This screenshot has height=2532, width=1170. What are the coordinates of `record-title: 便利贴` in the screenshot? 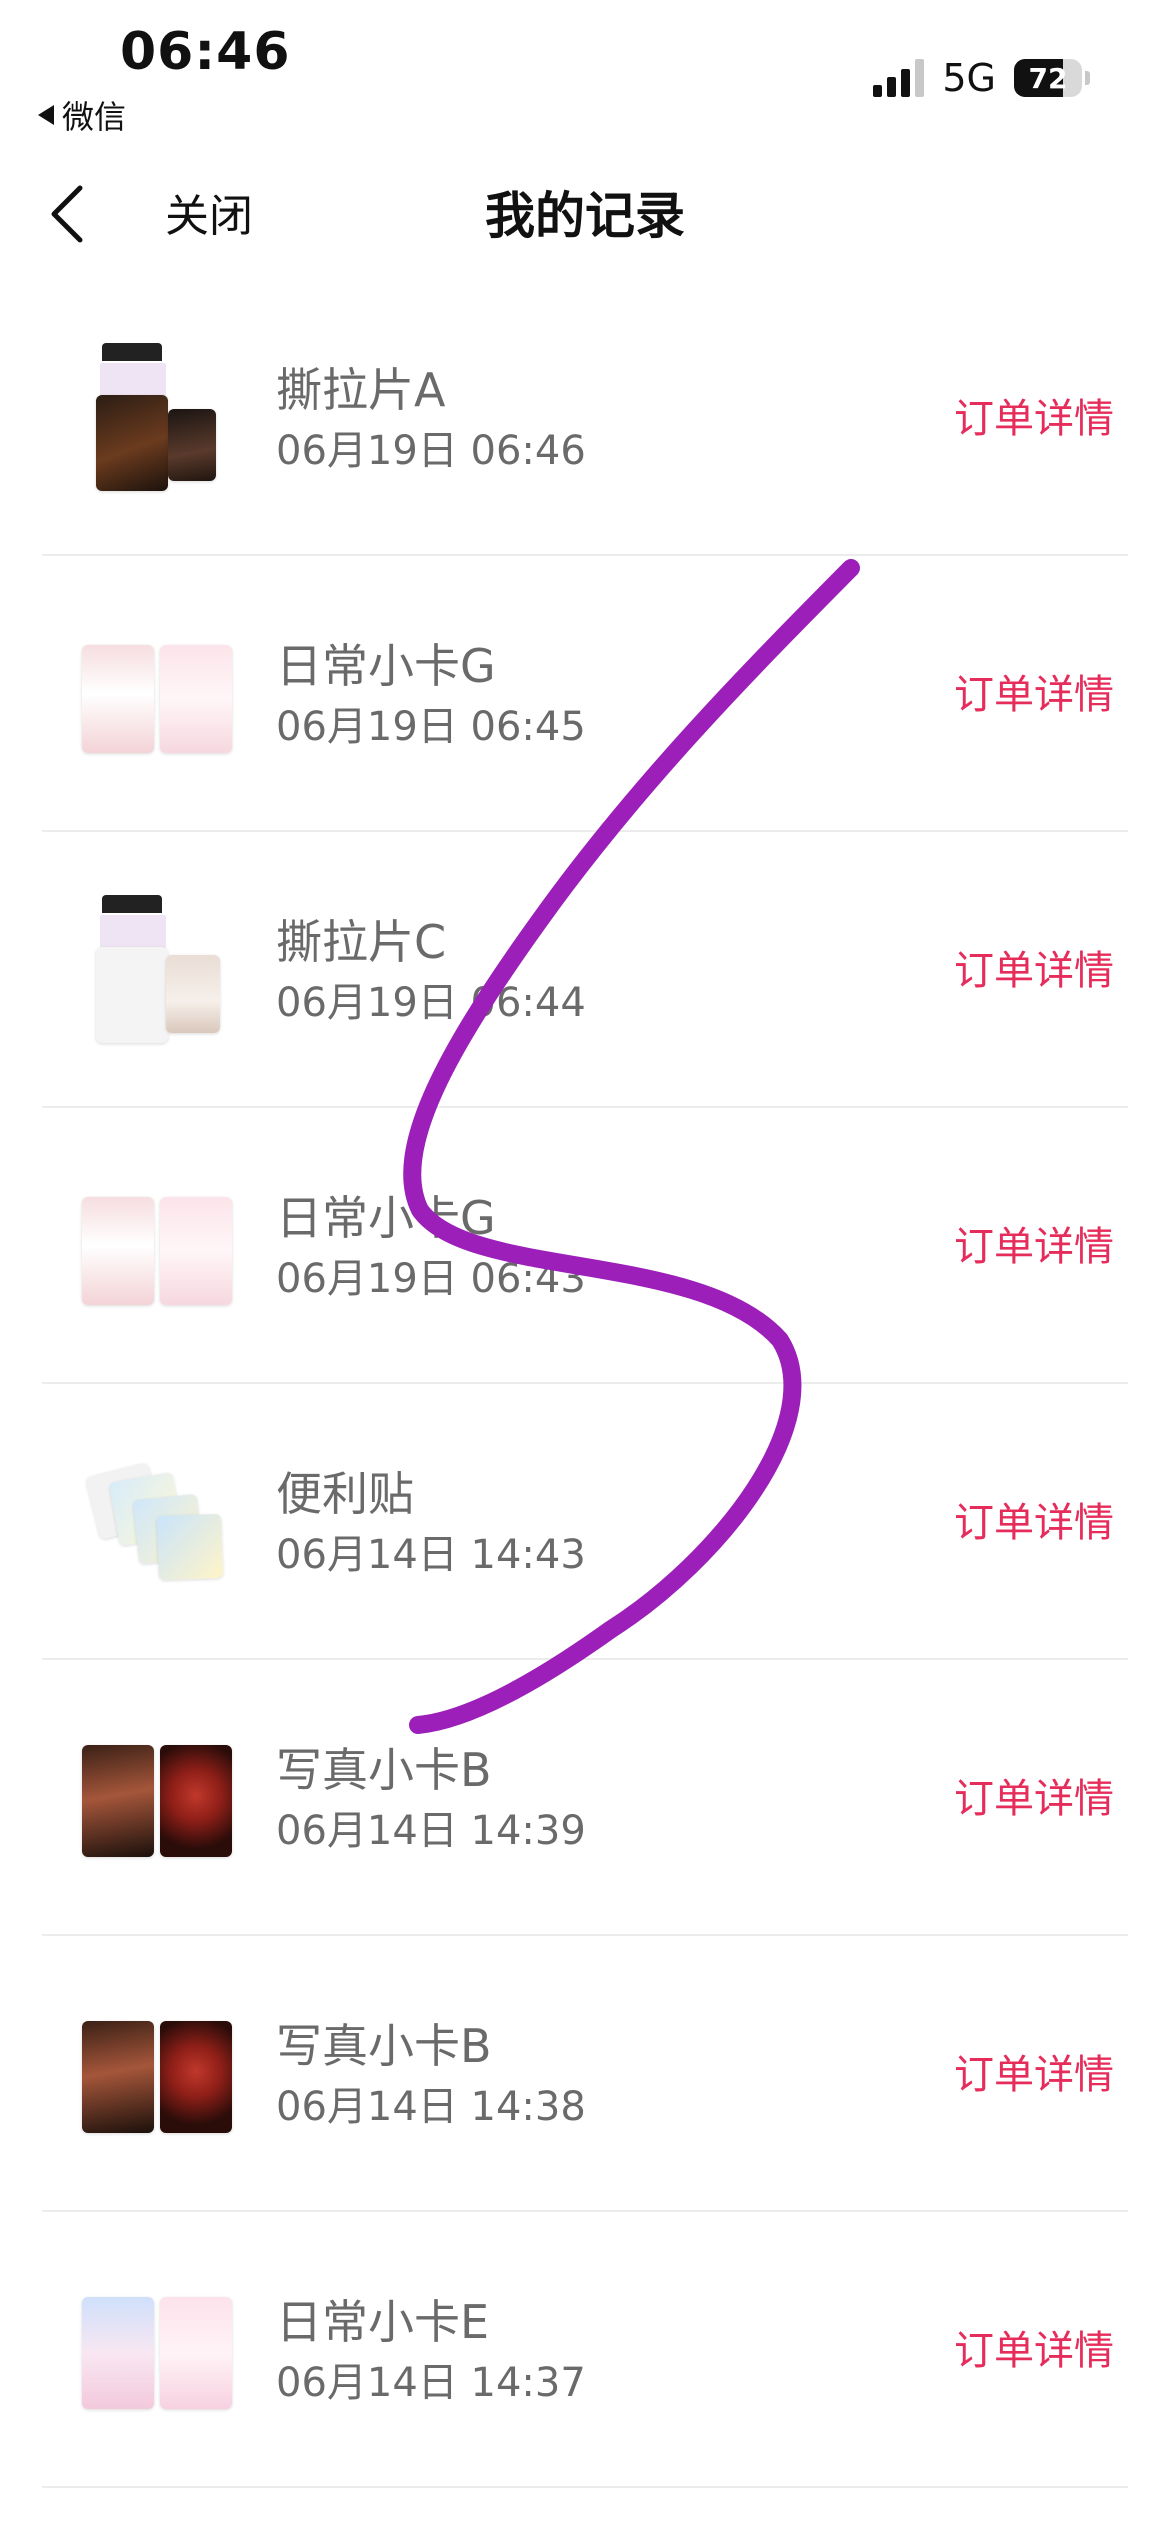 It's located at (345, 1494).